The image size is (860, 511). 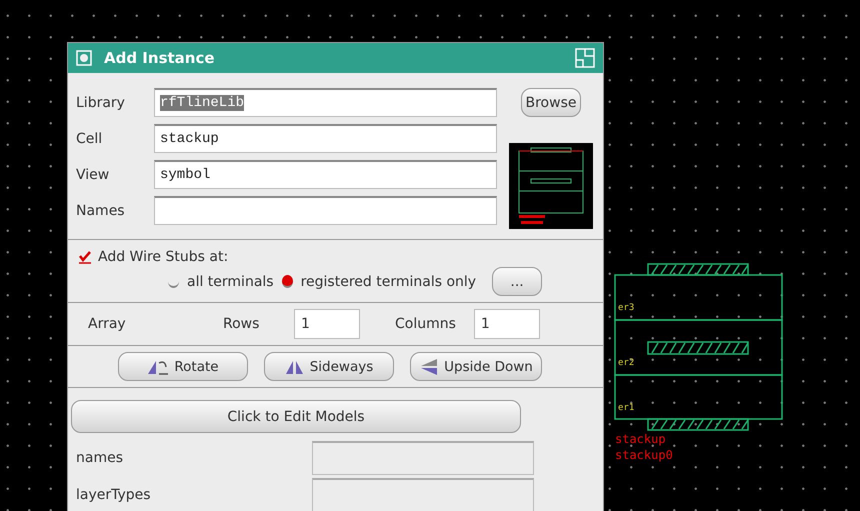 I want to click on field-value: symbol, so click(x=185, y=175).